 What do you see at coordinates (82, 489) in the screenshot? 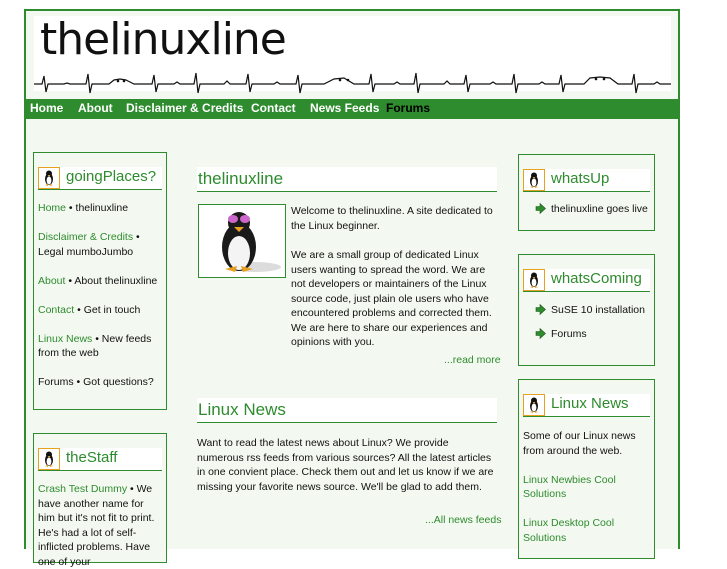
I see `link-crash-test-dummy: Crash Test Dummy` at bounding box center [82, 489].